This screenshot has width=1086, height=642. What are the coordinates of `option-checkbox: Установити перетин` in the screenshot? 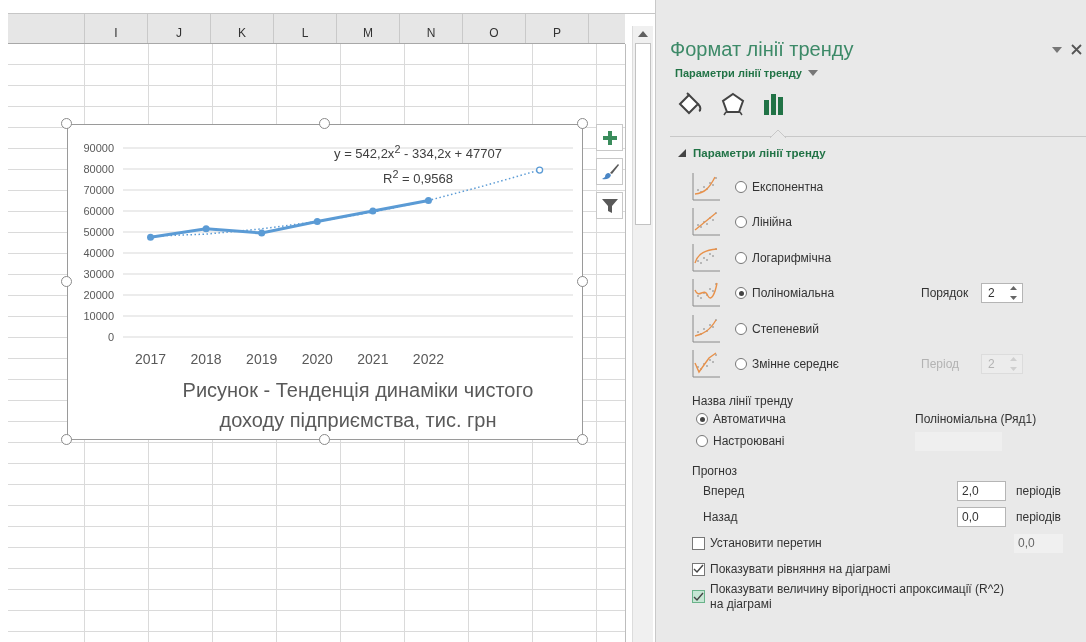 It's located at (853, 543).